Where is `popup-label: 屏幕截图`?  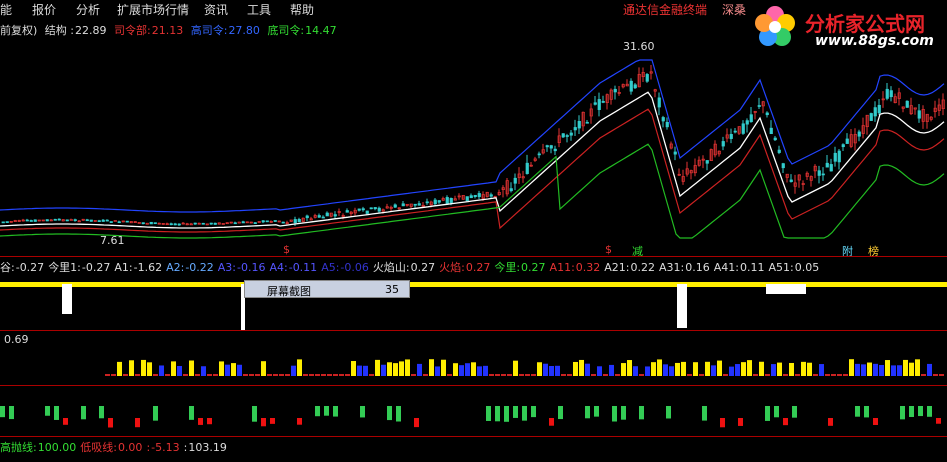 popup-label: 屏幕截图 is located at coordinates (289, 291).